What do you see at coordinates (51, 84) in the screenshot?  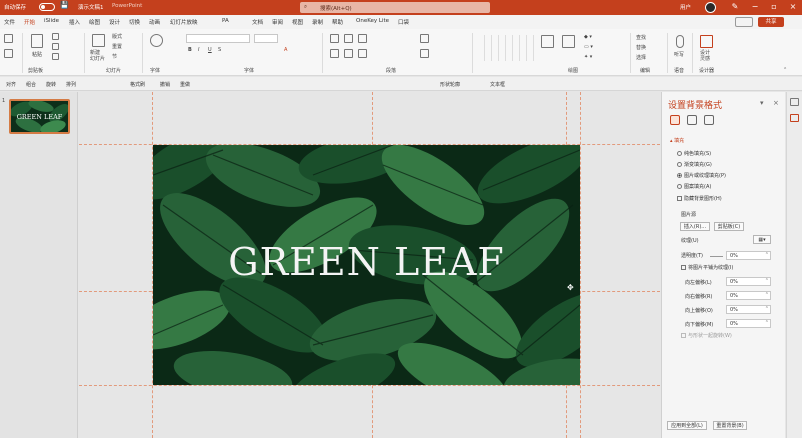 I see `qat-rotate: 旋转` at bounding box center [51, 84].